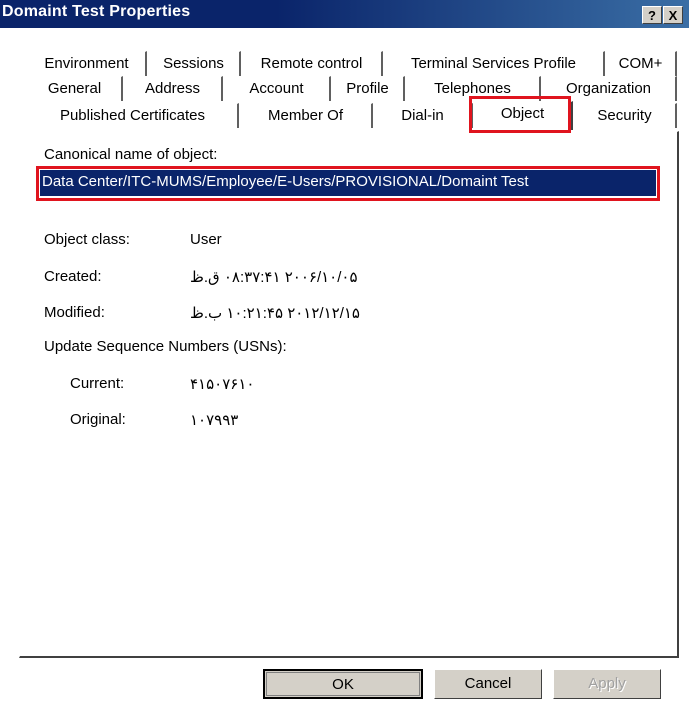  I want to click on apply-button: Apply, so click(607, 684).